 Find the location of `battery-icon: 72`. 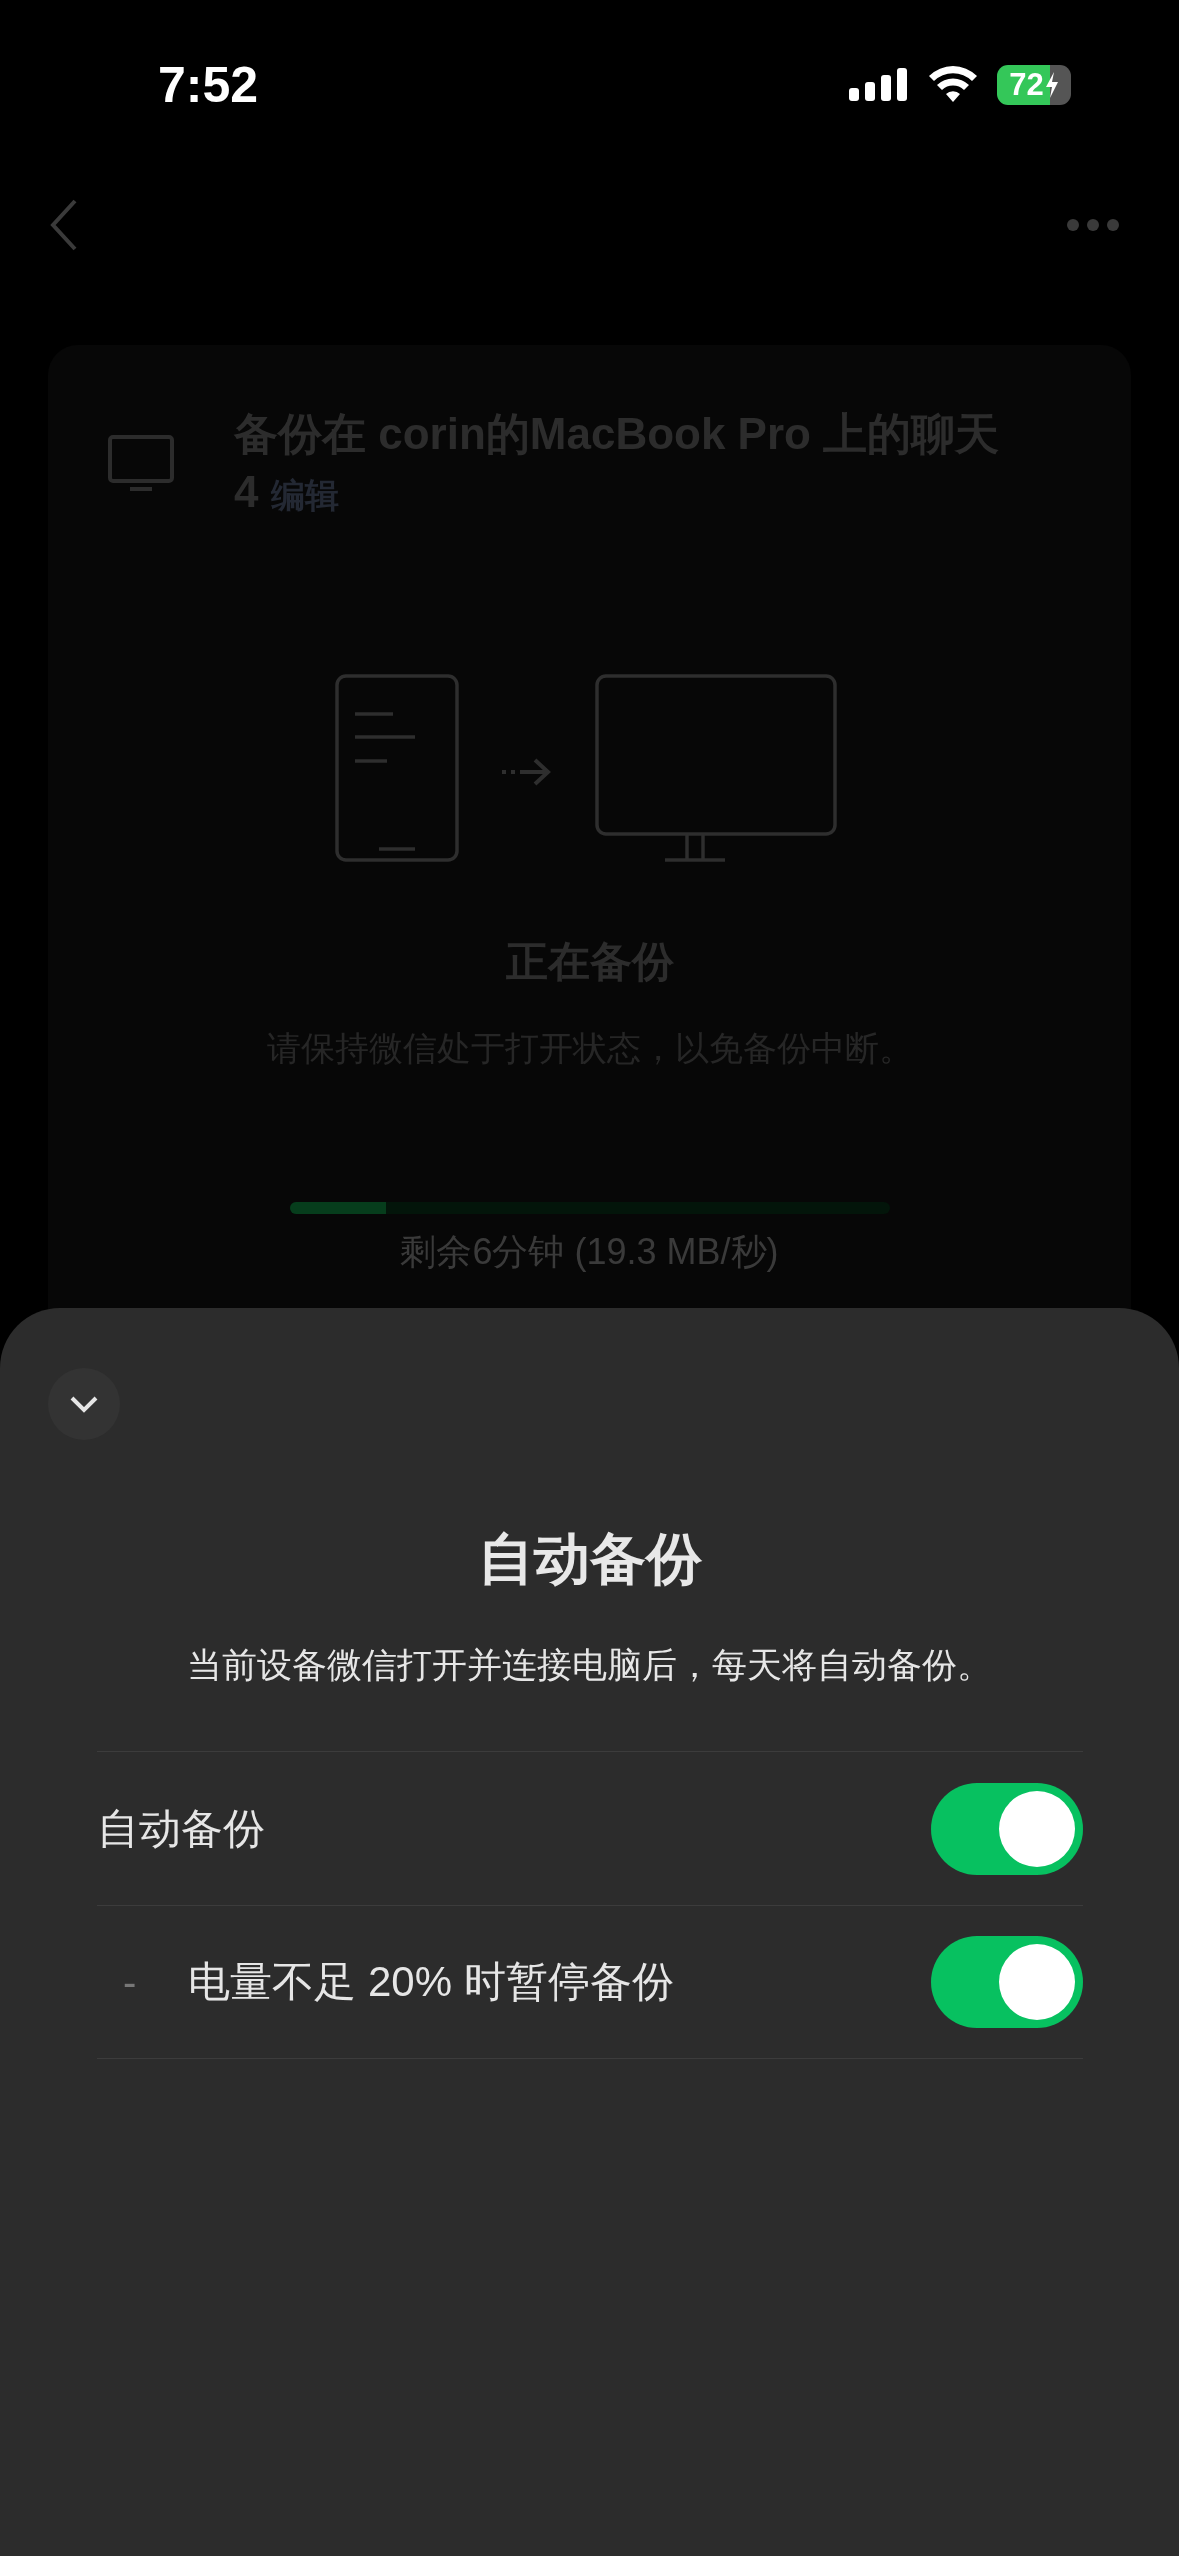

battery-icon: 72 is located at coordinates (1034, 85).